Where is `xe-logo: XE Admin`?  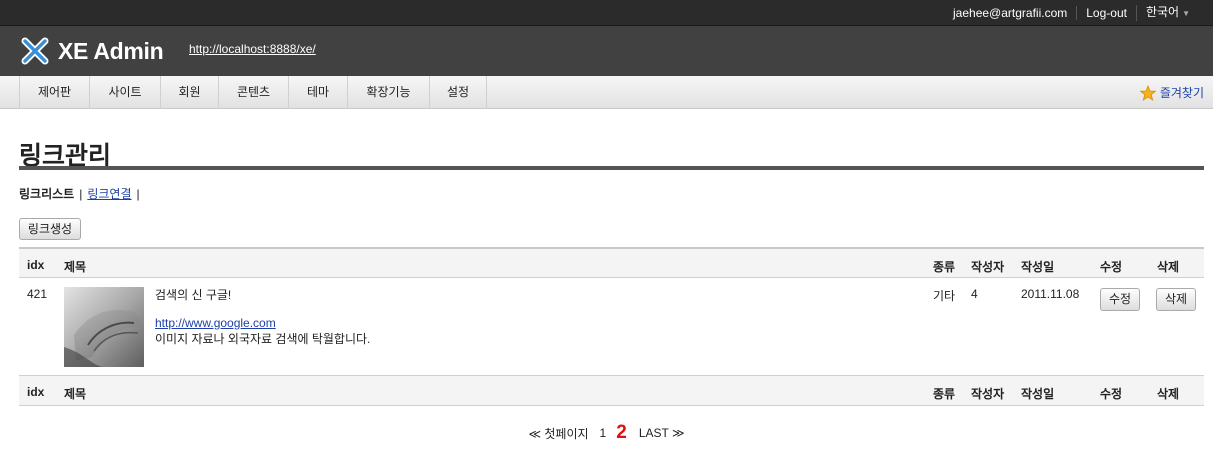
xe-logo: XE Admin is located at coordinates (91, 51).